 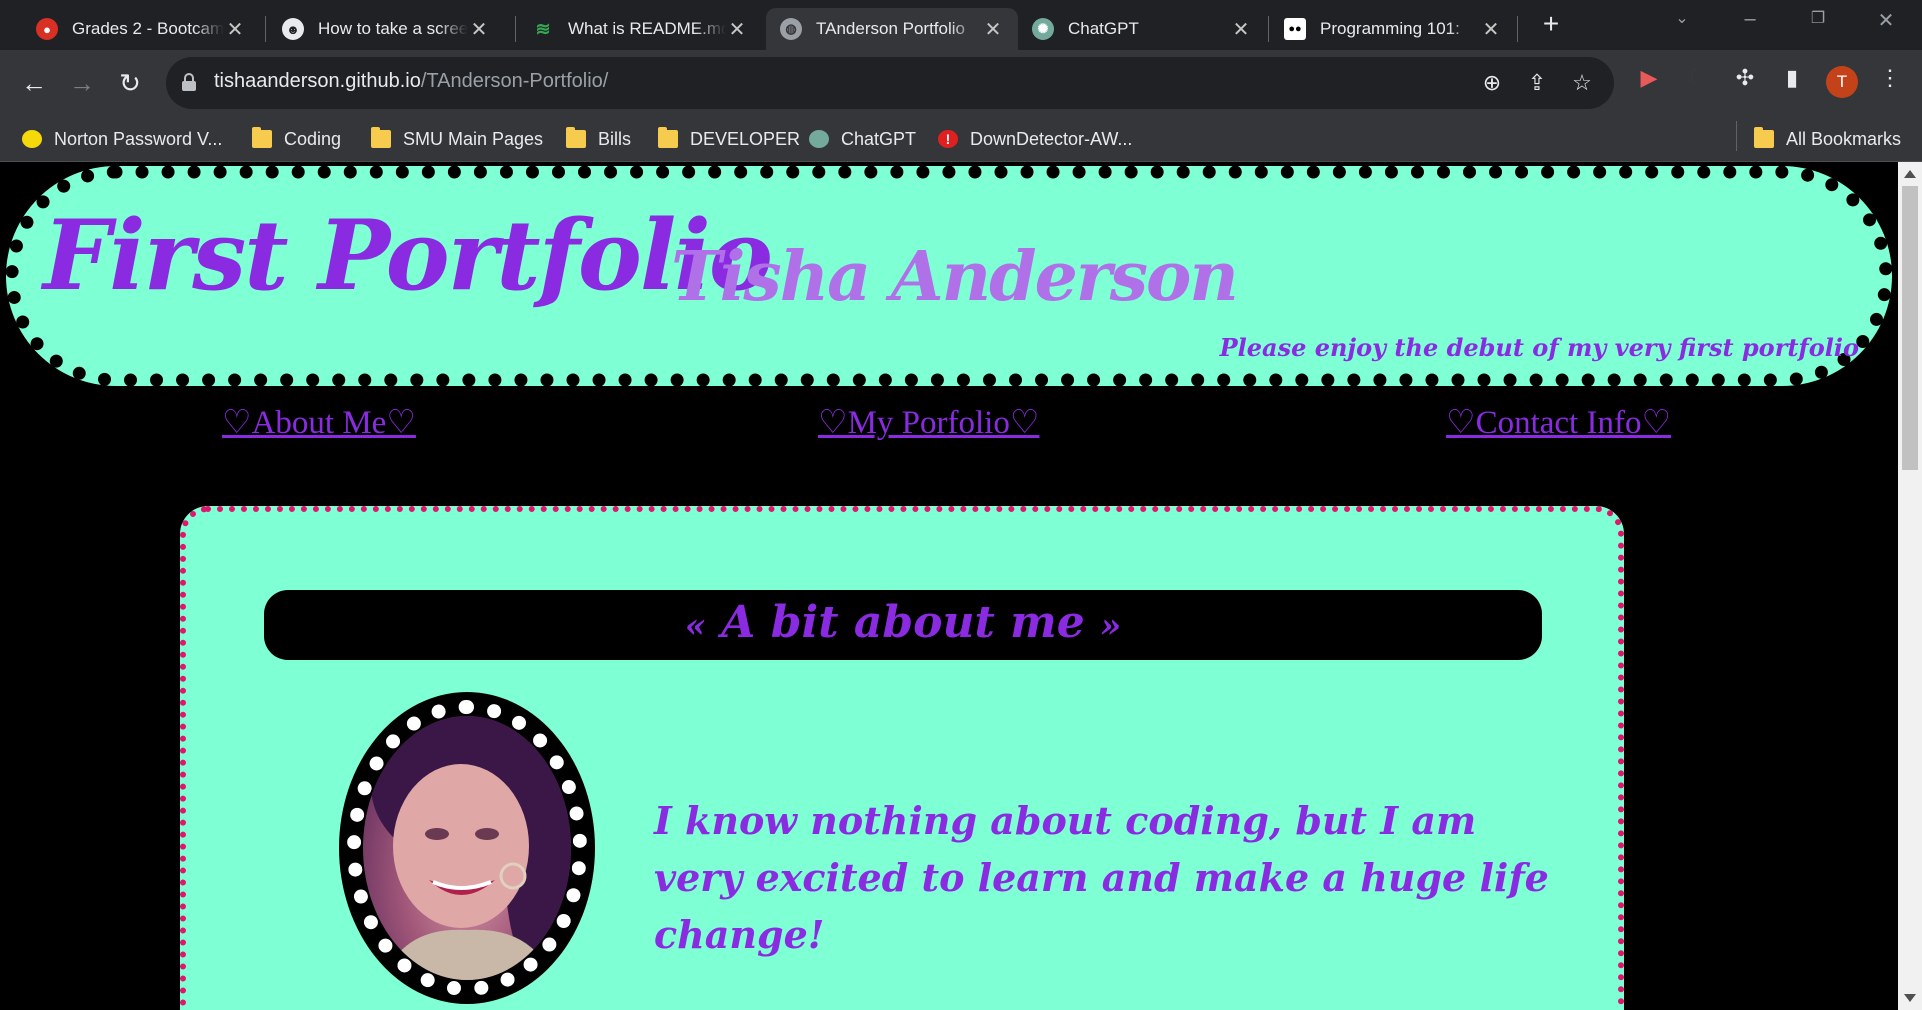 I want to click on lock-icon, so click(x=189, y=82).